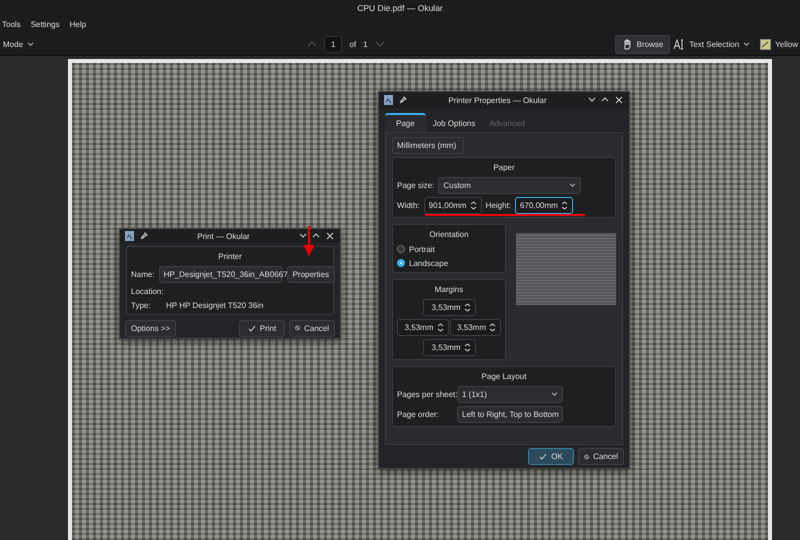 This screenshot has height=540, width=800. What do you see at coordinates (408, 205) in the screenshot?
I see `field-label: Width:` at bounding box center [408, 205].